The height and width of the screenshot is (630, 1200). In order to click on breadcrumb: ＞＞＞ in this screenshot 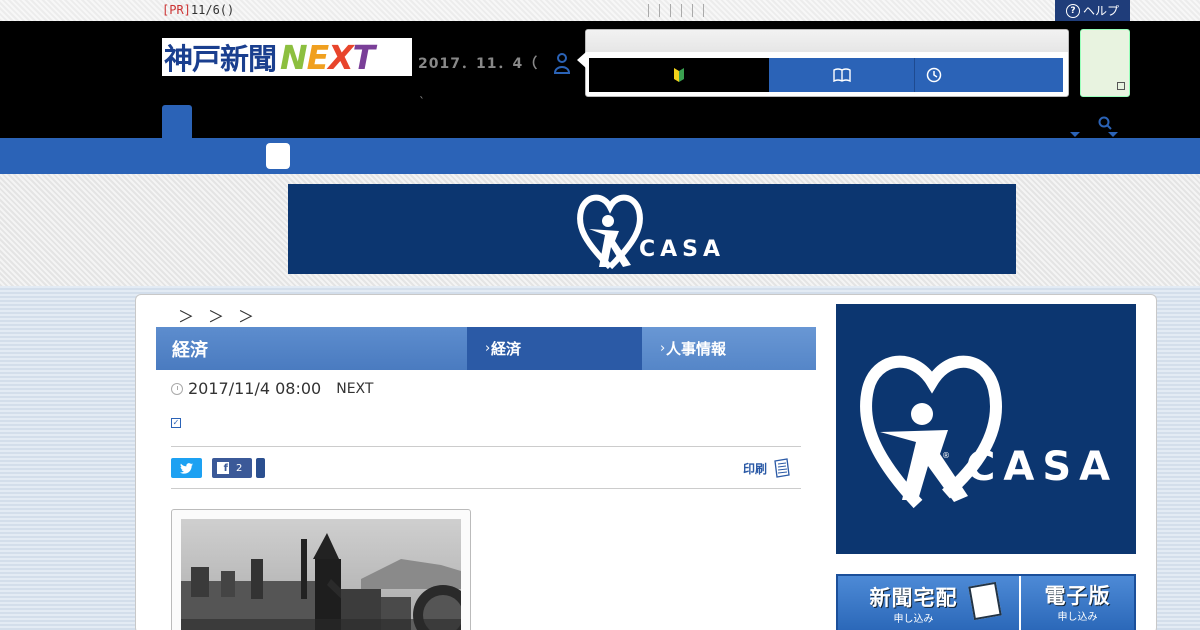, I will do `click(223, 315)`.